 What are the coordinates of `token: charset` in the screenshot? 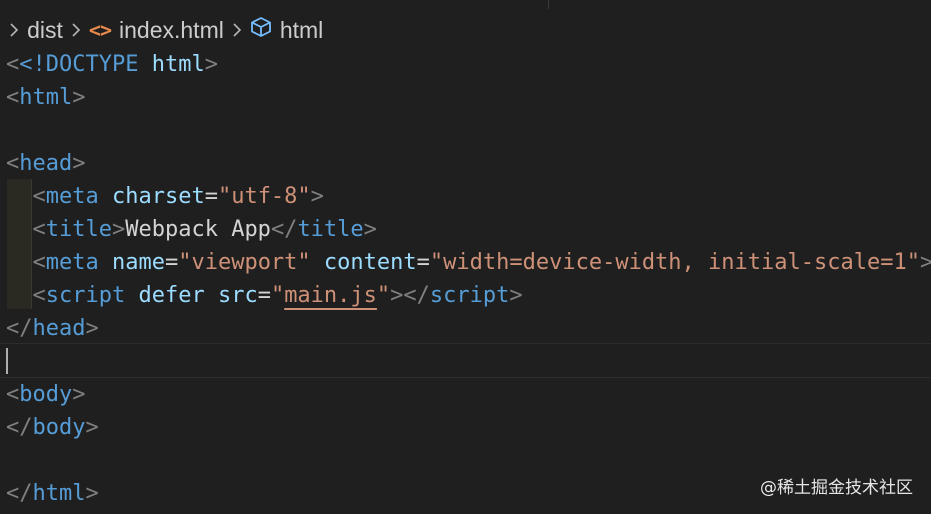 It's located at (151, 196).